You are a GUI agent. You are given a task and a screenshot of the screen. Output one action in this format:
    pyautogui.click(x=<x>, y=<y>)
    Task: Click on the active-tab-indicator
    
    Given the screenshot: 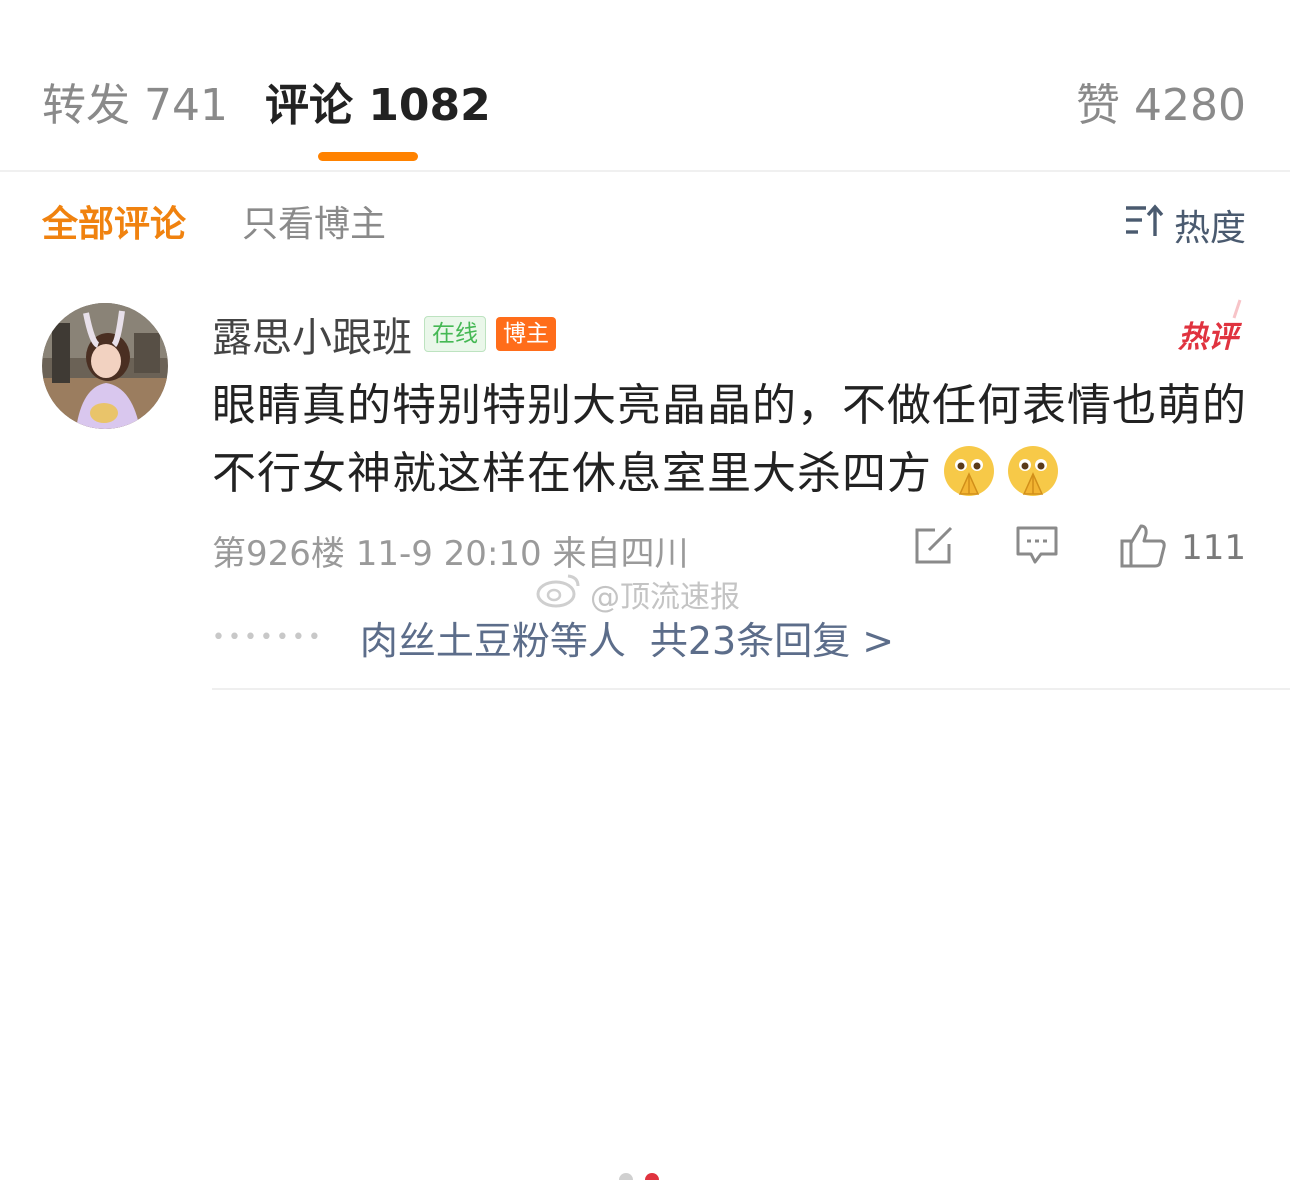 What is the action you would take?
    pyautogui.click(x=368, y=156)
    